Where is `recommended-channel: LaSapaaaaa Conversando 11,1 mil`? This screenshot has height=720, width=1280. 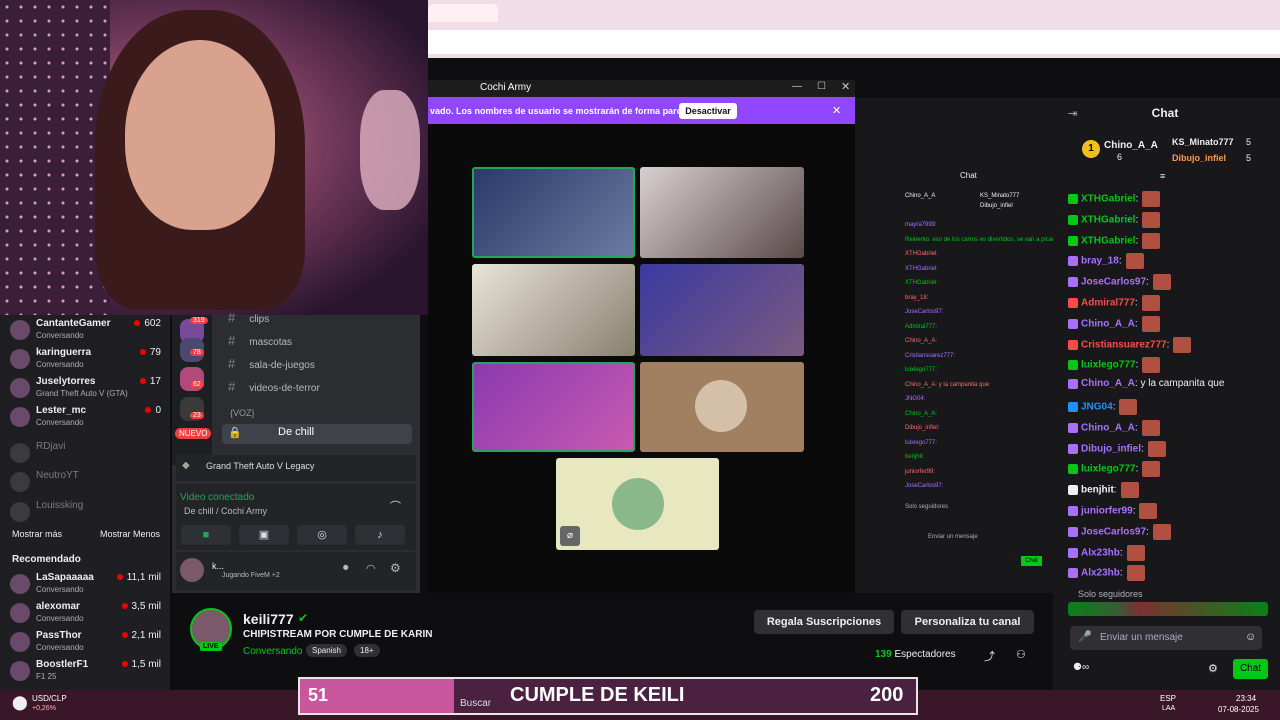 recommended-channel: LaSapaaaaa Conversando 11,1 mil is located at coordinates (87, 586).